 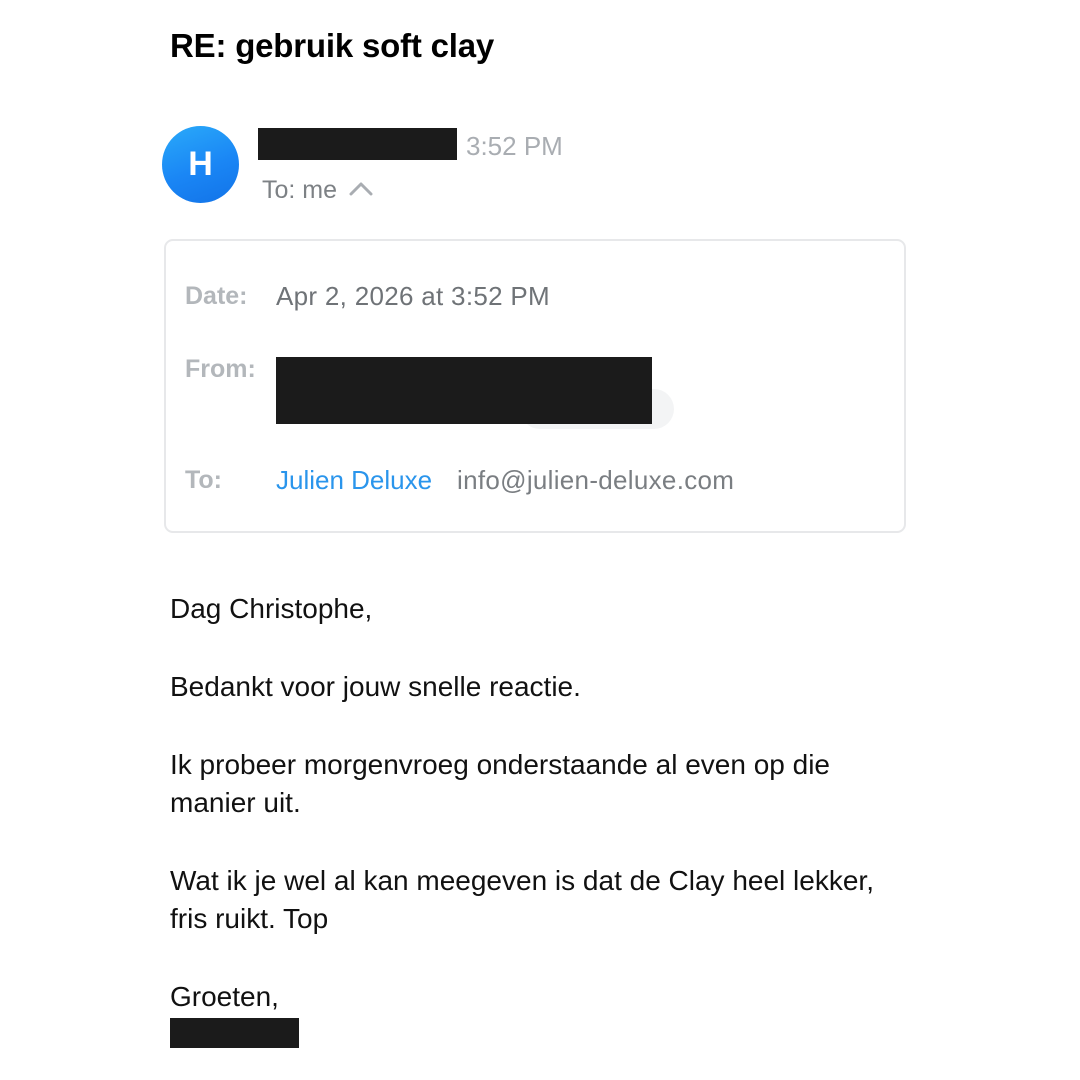 What do you see at coordinates (357, 144) in the screenshot?
I see `sender-name-redacted` at bounding box center [357, 144].